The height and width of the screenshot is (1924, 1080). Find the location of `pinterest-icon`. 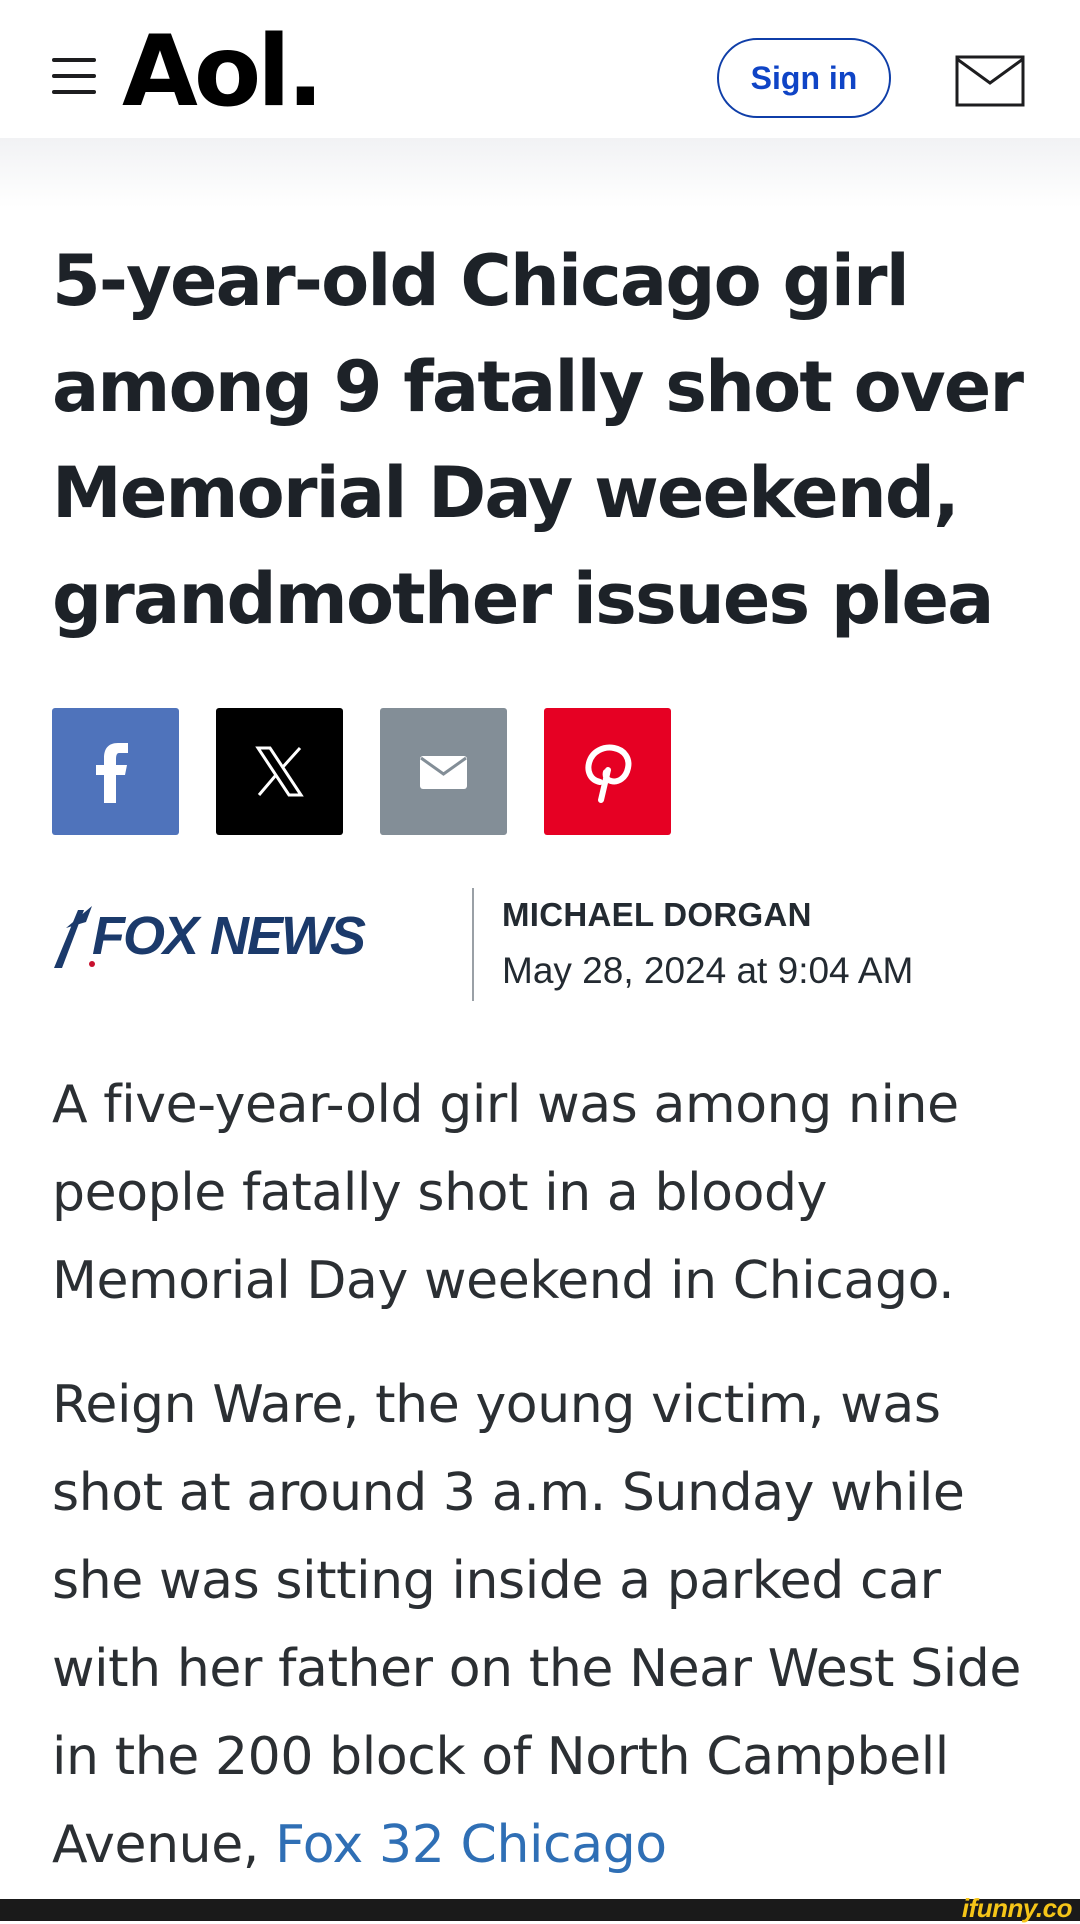

pinterest-icon is located at coordinates (608, 773).